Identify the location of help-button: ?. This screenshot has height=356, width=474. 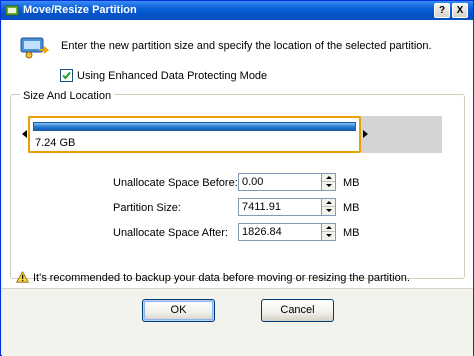
(442, 10).